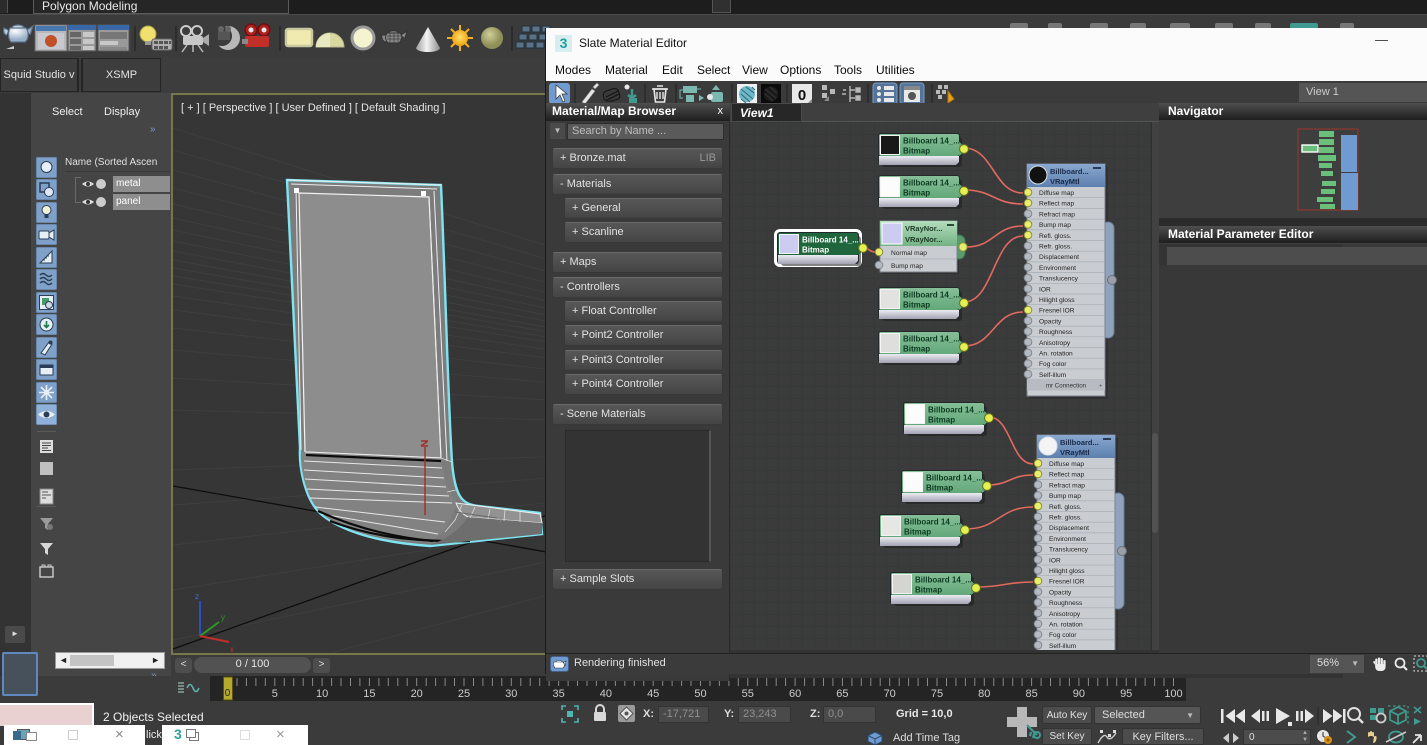 This screenshot has width=1427, height=745. What do you see at coordinates (1066, 386) in the screenshot?
I see `svg-text: mr Connection` at bounding box center [1066, 386].